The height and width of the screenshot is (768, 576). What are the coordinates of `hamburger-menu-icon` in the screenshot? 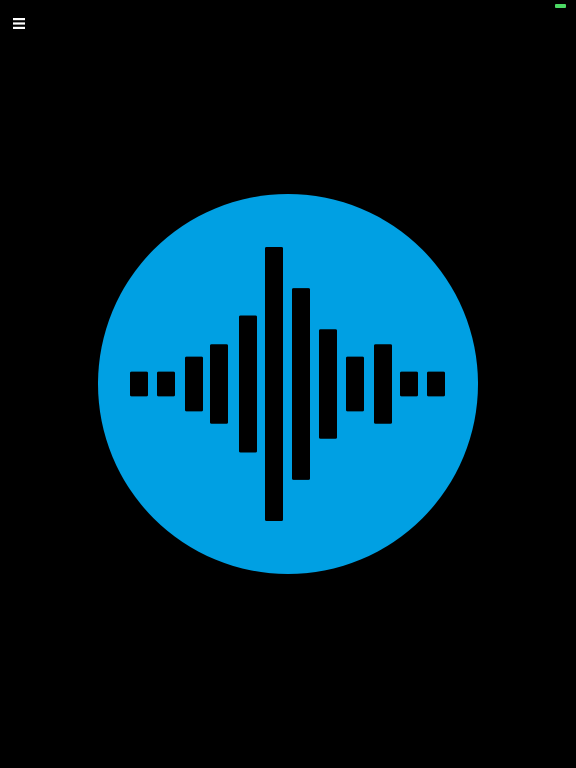 It's located at (19, 23).